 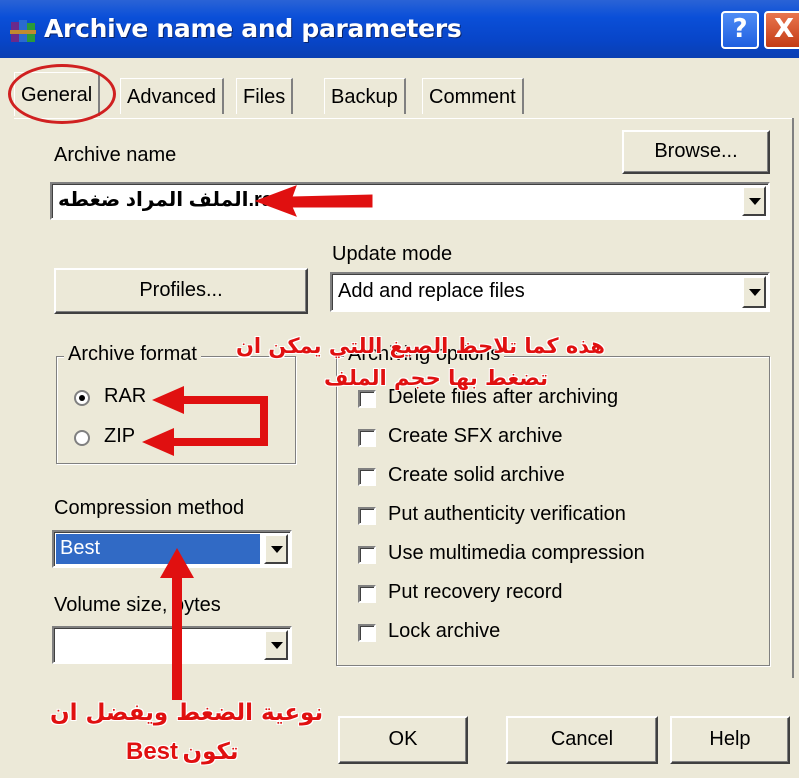 What do you see at coordinates (265, 96) in the screenshot?
I see `tab-files: Files` at bounding box center [265, 96].